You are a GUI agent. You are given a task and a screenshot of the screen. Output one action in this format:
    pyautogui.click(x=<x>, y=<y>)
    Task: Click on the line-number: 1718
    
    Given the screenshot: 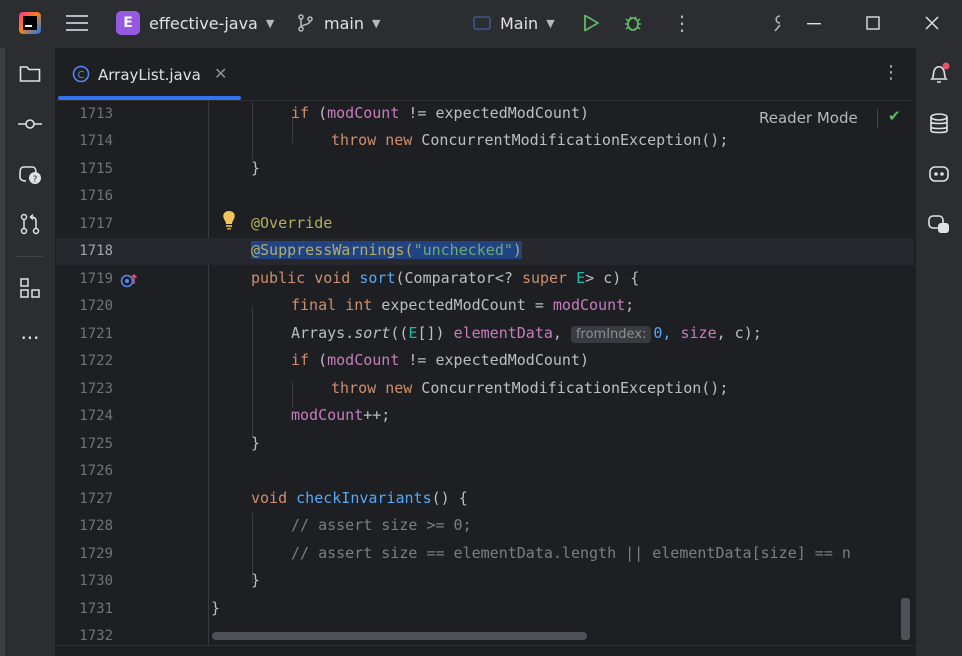 What is the action you would take?
    pyautogui.click(x=96, y=251)
    